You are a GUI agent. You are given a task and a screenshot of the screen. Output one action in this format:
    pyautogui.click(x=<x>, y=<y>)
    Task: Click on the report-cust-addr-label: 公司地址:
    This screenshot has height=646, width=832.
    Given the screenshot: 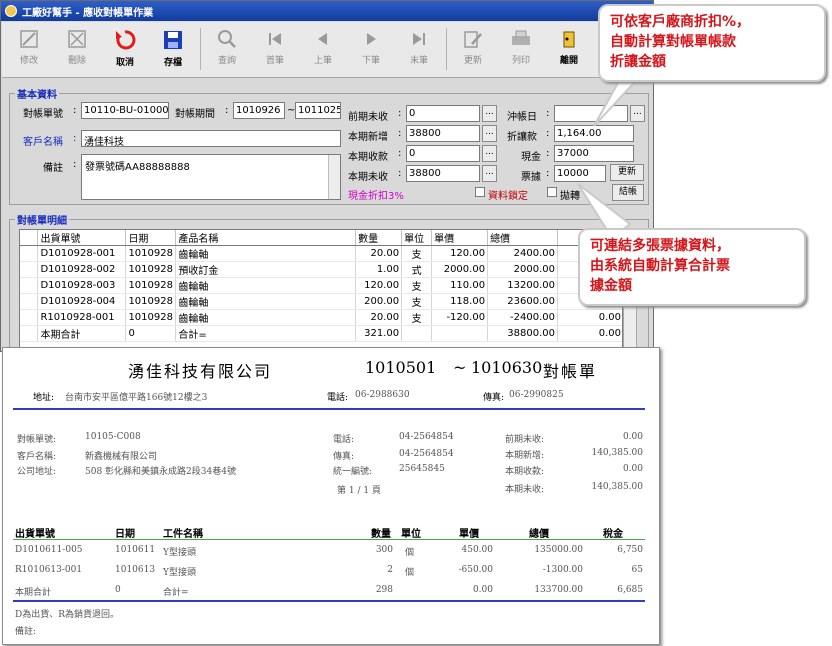 What is the action you would take?
    pyautogui.click(x=37, y=472)
    